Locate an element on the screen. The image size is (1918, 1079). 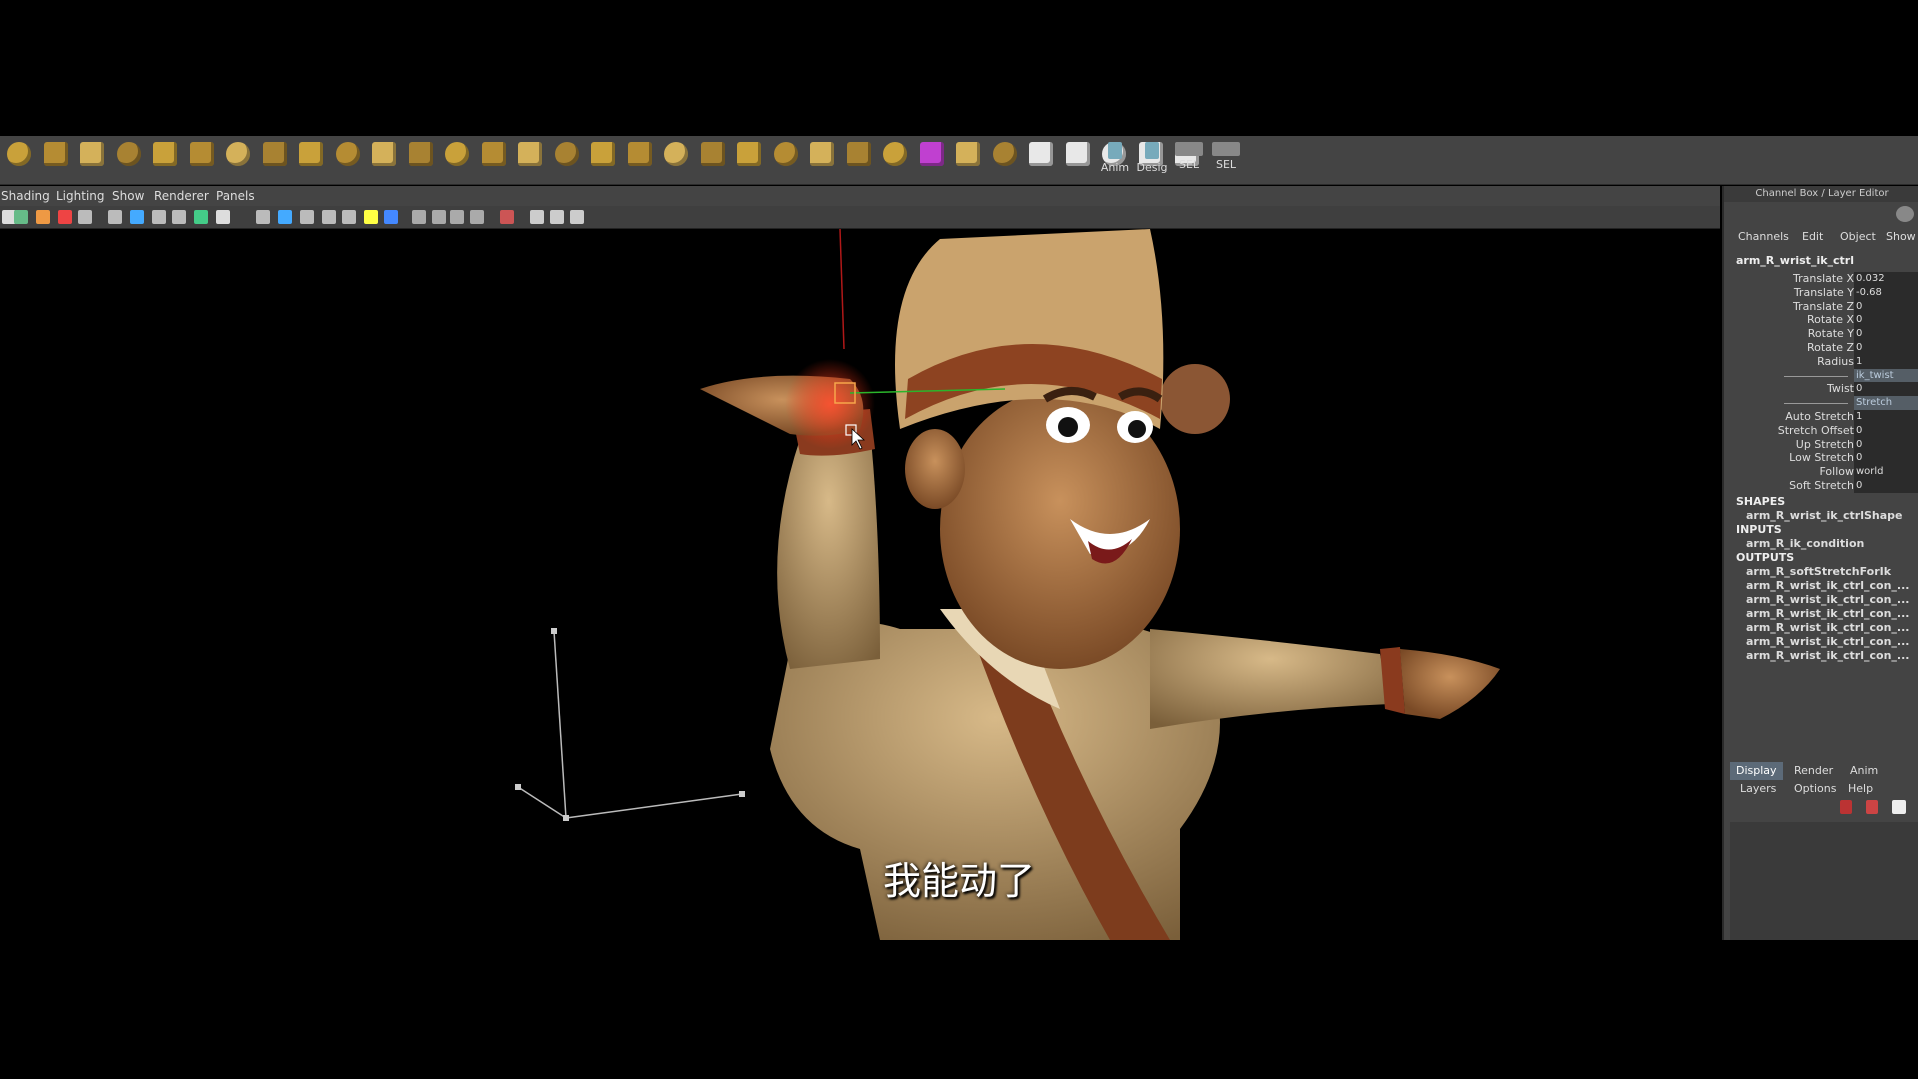
channel-label: Follow is located at coordinates (1836, 471).